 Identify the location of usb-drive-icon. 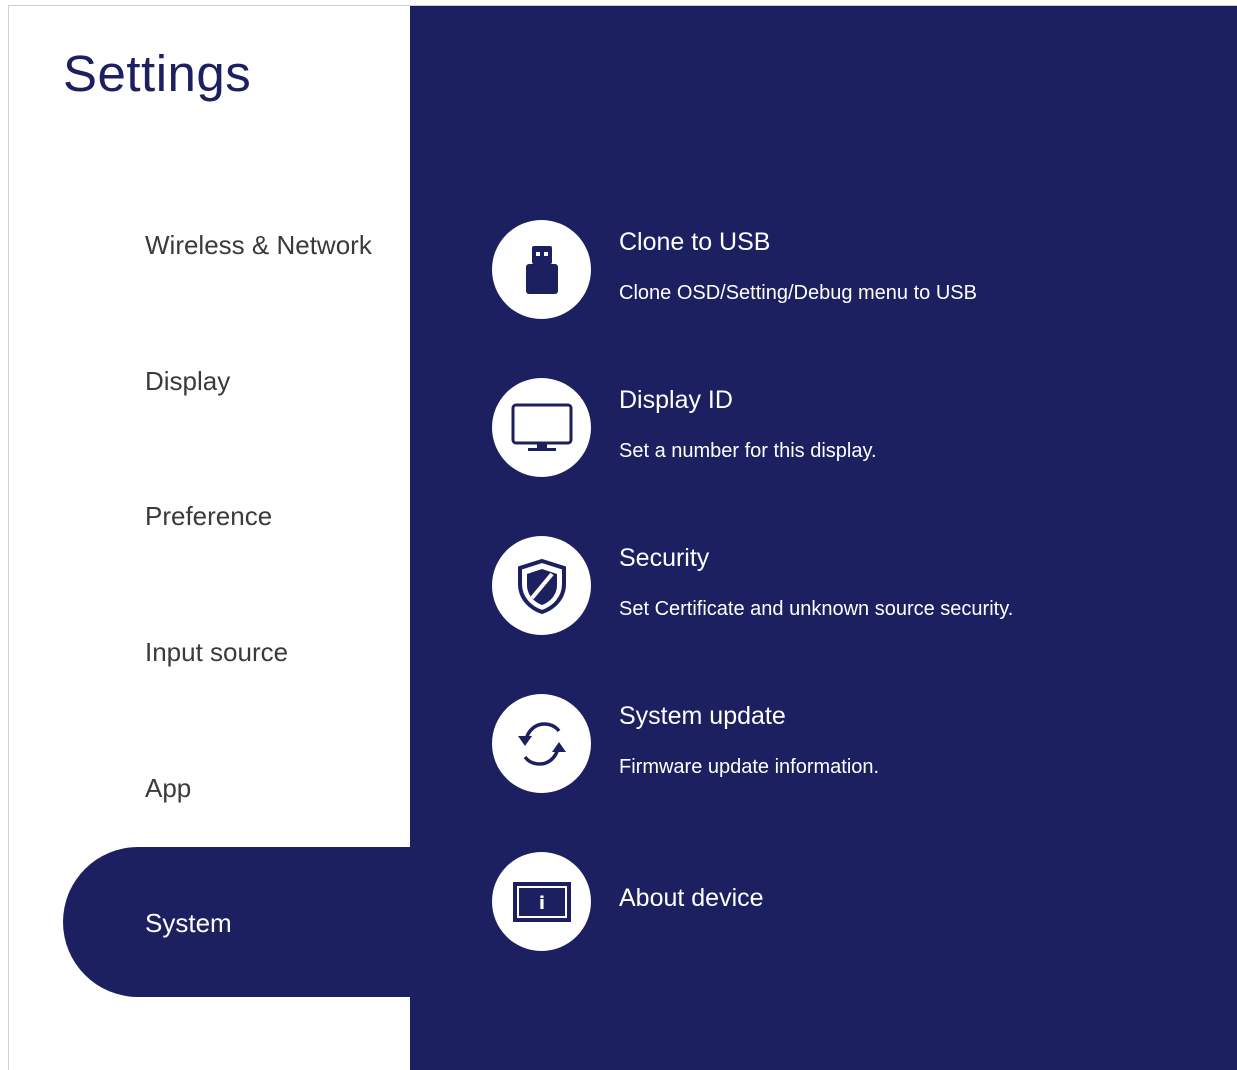
(541, 269).